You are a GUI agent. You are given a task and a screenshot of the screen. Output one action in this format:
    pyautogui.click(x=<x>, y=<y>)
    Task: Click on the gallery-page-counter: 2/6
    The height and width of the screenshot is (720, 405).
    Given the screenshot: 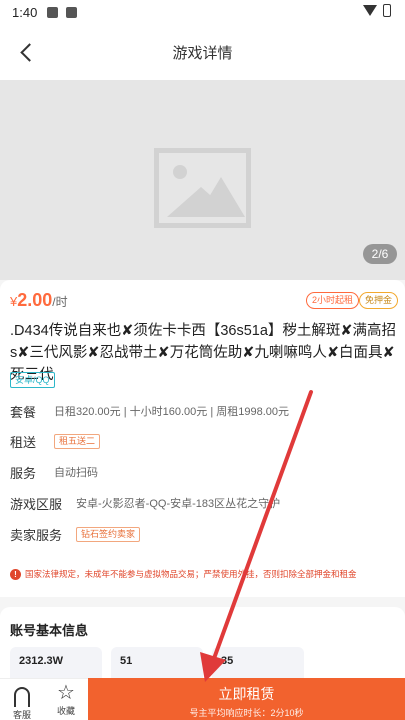 What is the action you would take?
    pyautogui.click(x=380, y=254)
    